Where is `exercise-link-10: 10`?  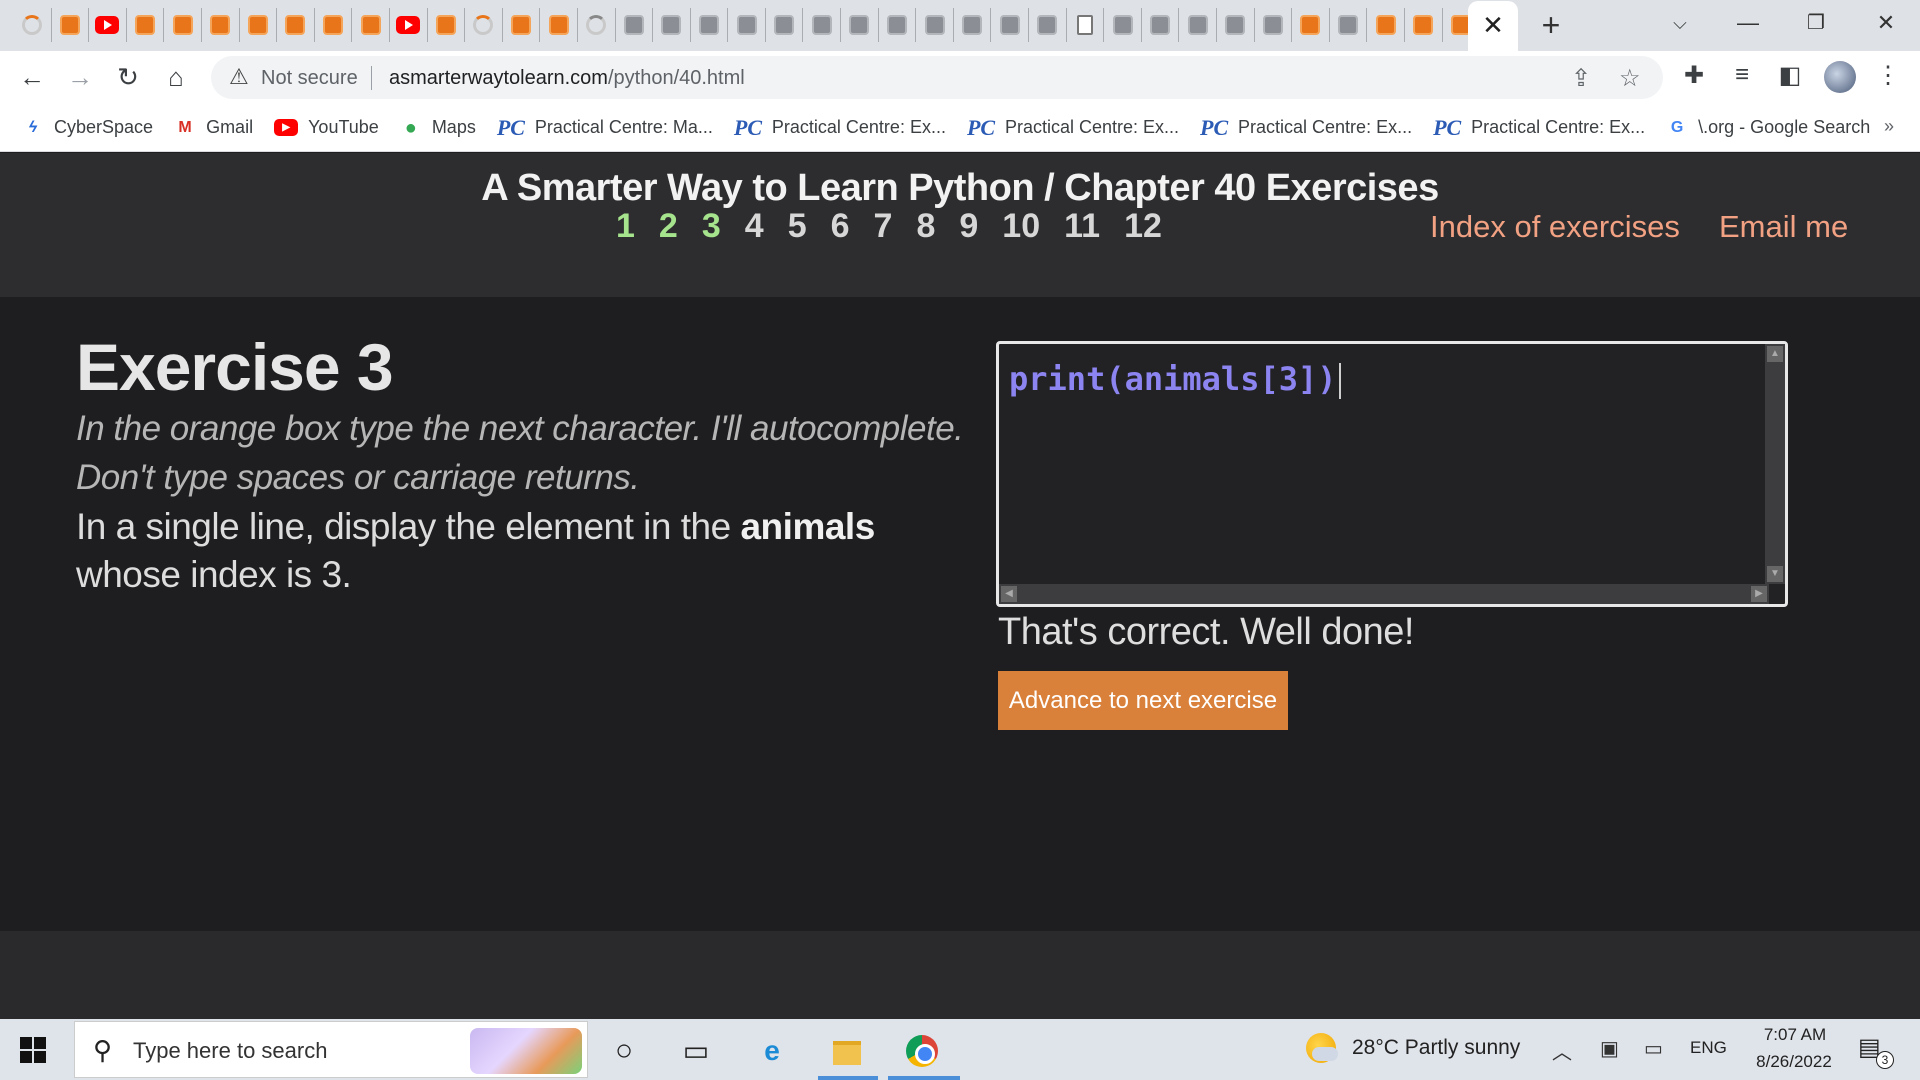 exercise-link-10: 10 is located at coordinates (1021, 226).